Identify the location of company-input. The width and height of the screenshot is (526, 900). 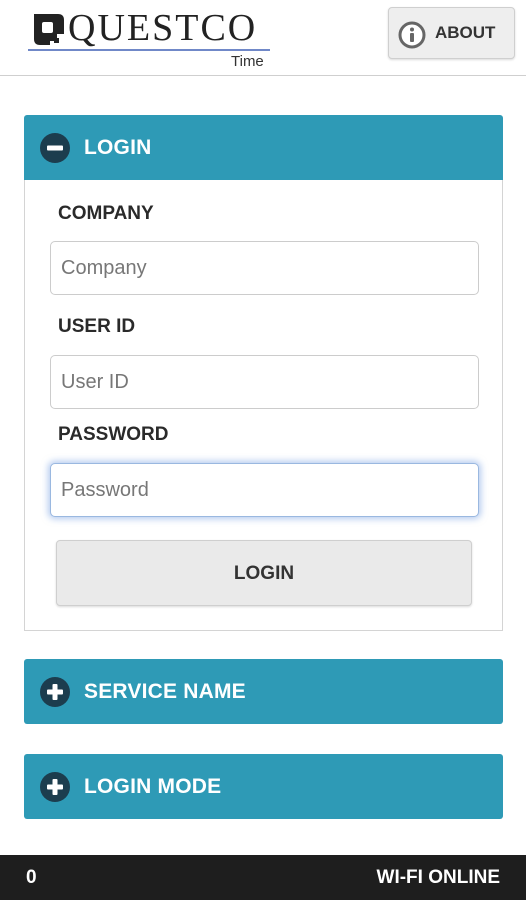
(264, 268).